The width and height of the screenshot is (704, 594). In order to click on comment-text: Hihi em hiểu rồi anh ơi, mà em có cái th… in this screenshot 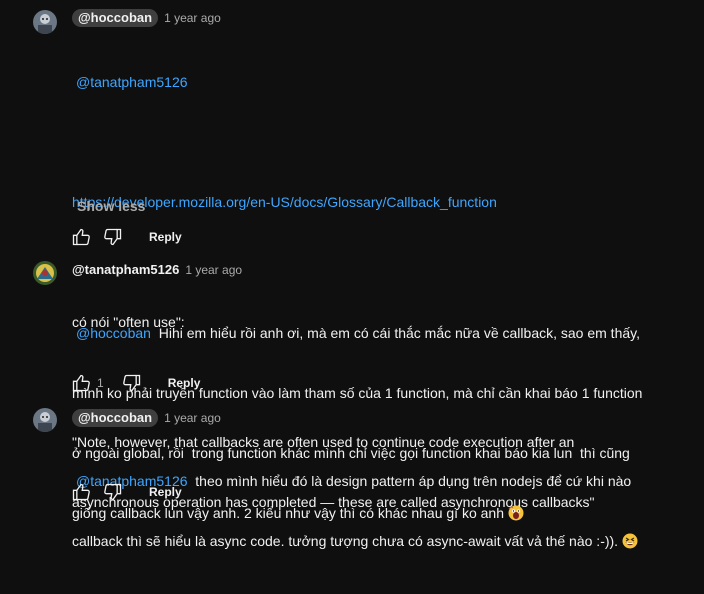, I will do `click(395, 333)`.